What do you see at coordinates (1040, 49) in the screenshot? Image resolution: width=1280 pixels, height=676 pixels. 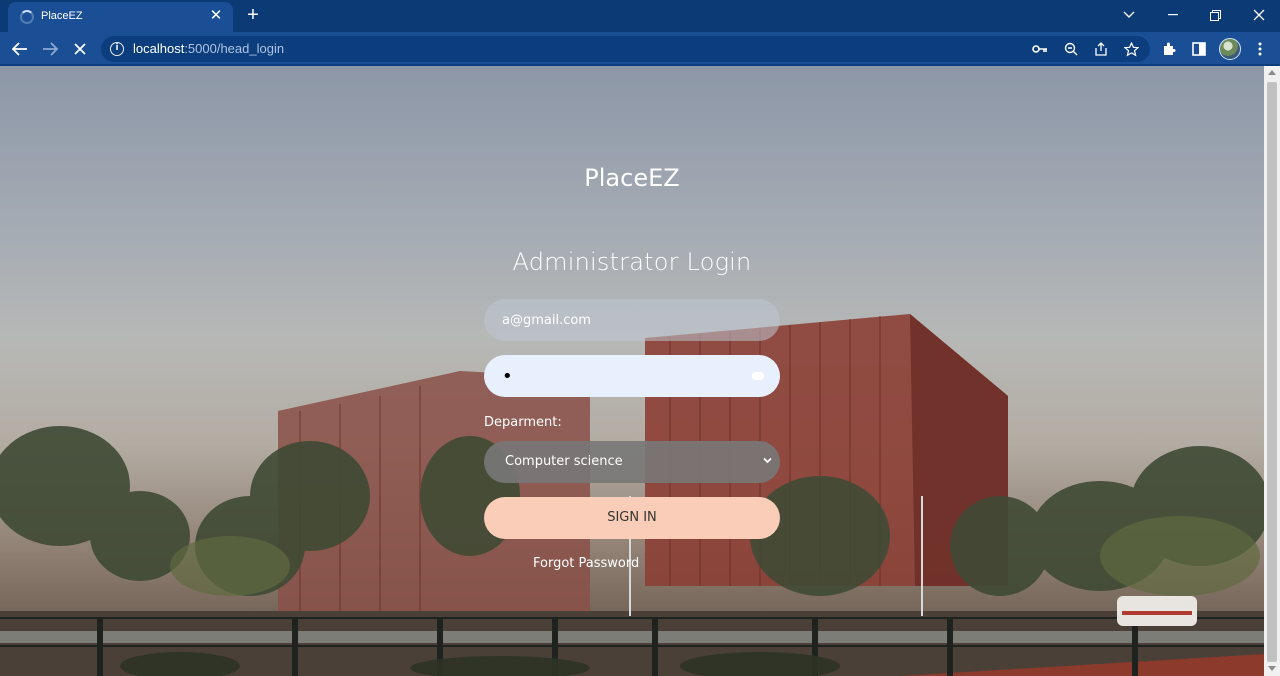 I see `key-icon` at bounding box center [1040, 49].